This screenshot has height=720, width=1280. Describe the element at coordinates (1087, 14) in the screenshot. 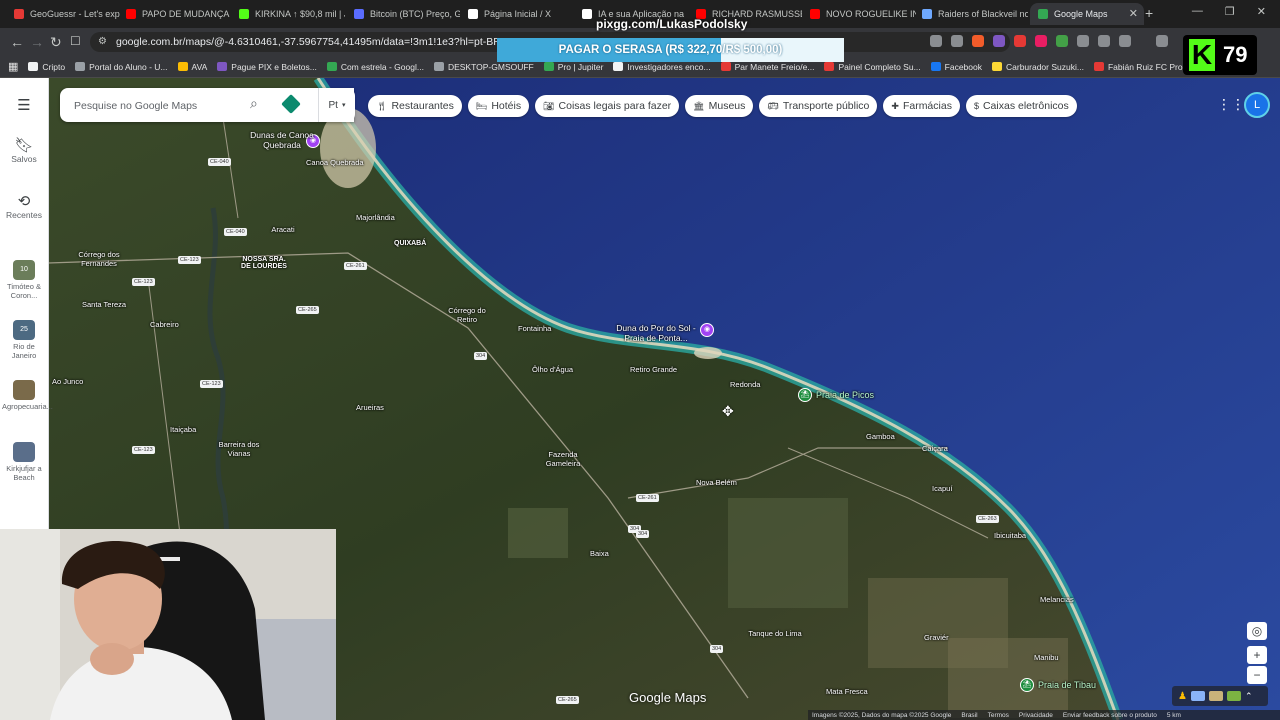

I see `browser-tab: Google Maps ✕` at that location.